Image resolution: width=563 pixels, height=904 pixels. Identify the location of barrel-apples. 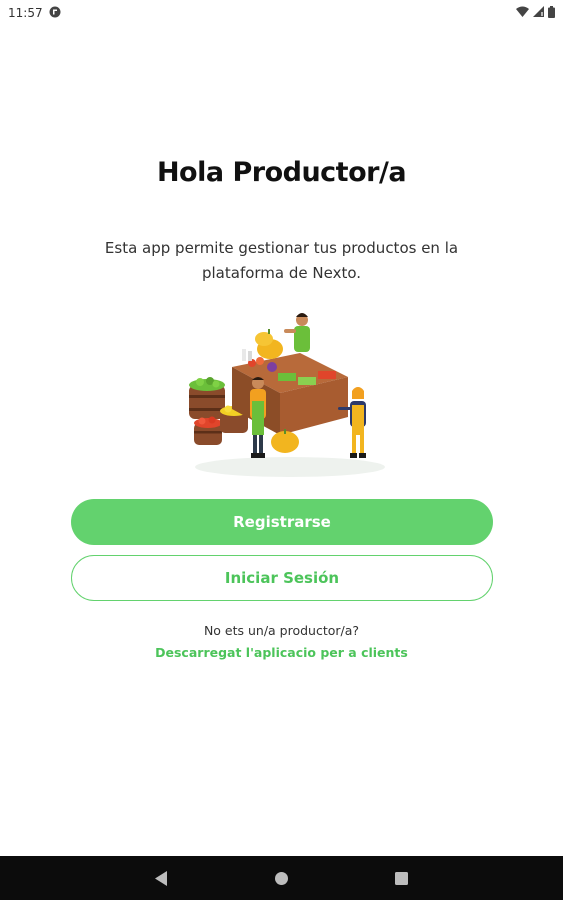
(207, 398).